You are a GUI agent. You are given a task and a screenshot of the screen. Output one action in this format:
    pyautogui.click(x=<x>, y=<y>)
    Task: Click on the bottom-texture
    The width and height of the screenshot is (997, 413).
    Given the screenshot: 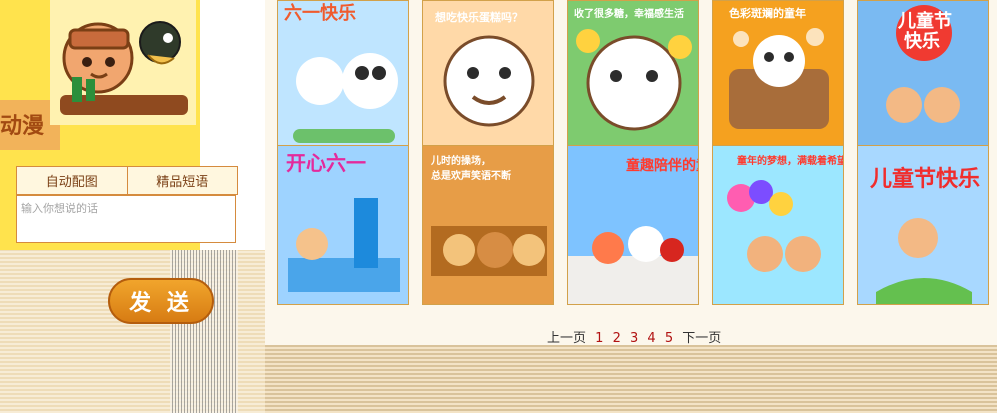 What is the action you would take?
    pyautogui.click(x=631, y=379)
    